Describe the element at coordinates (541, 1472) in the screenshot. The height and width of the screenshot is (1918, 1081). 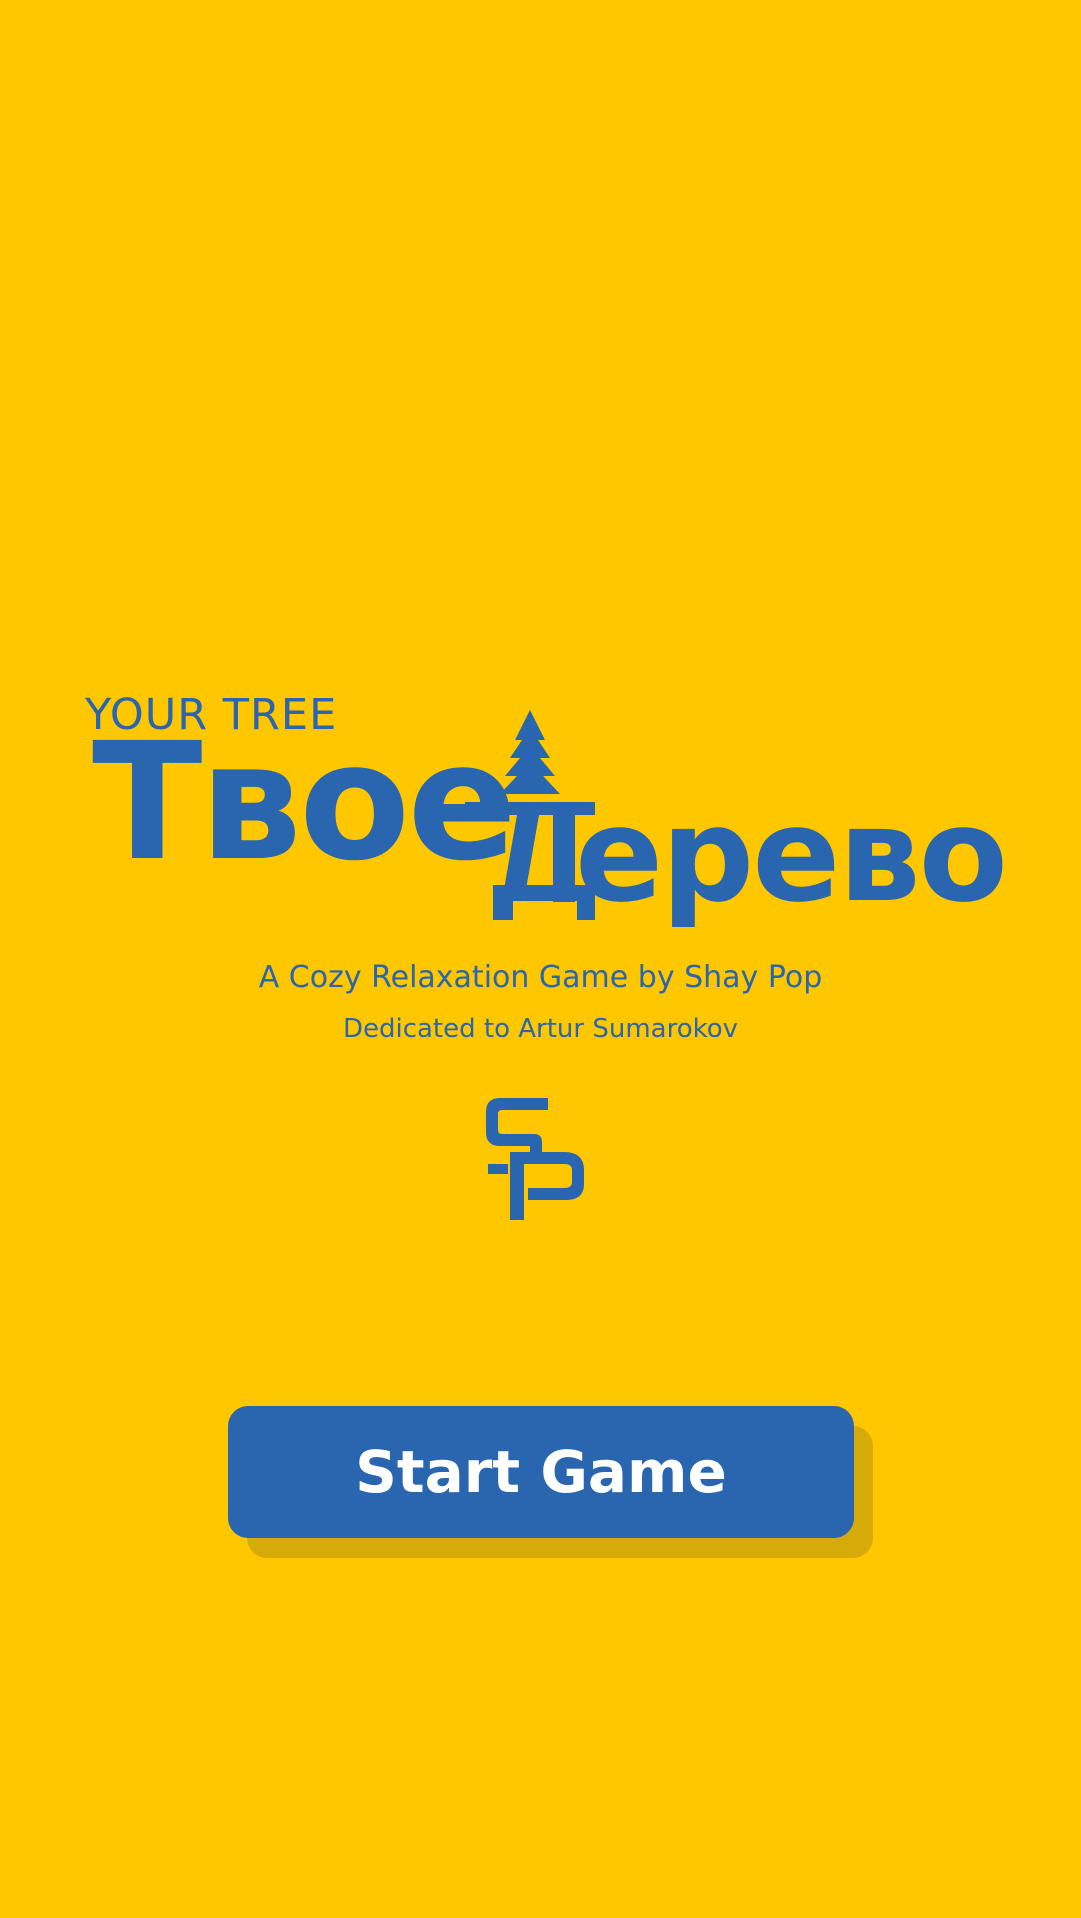
I see `start-game-button: Start Game` at that location.